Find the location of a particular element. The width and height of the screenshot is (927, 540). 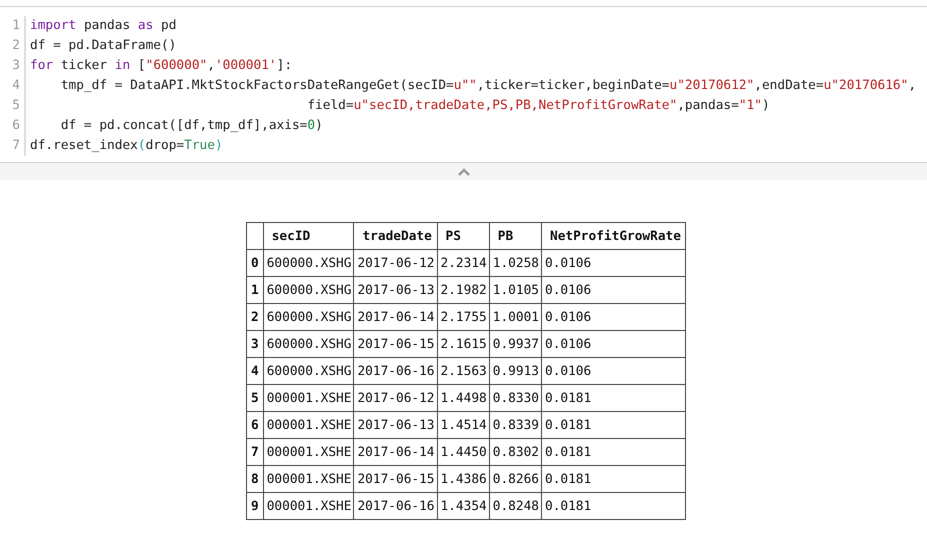

table-cell: 0.9937 is located at coordinates (515, 344).